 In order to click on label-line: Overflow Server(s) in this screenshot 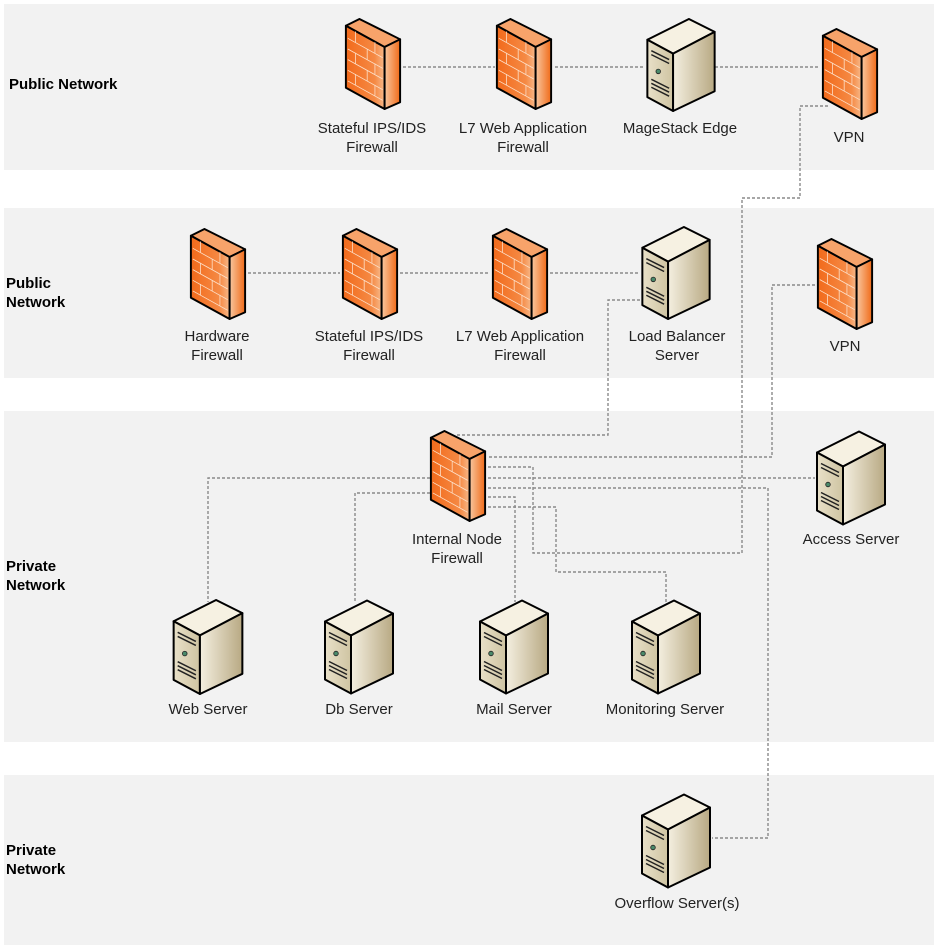, I will do `click(676, 903)`.